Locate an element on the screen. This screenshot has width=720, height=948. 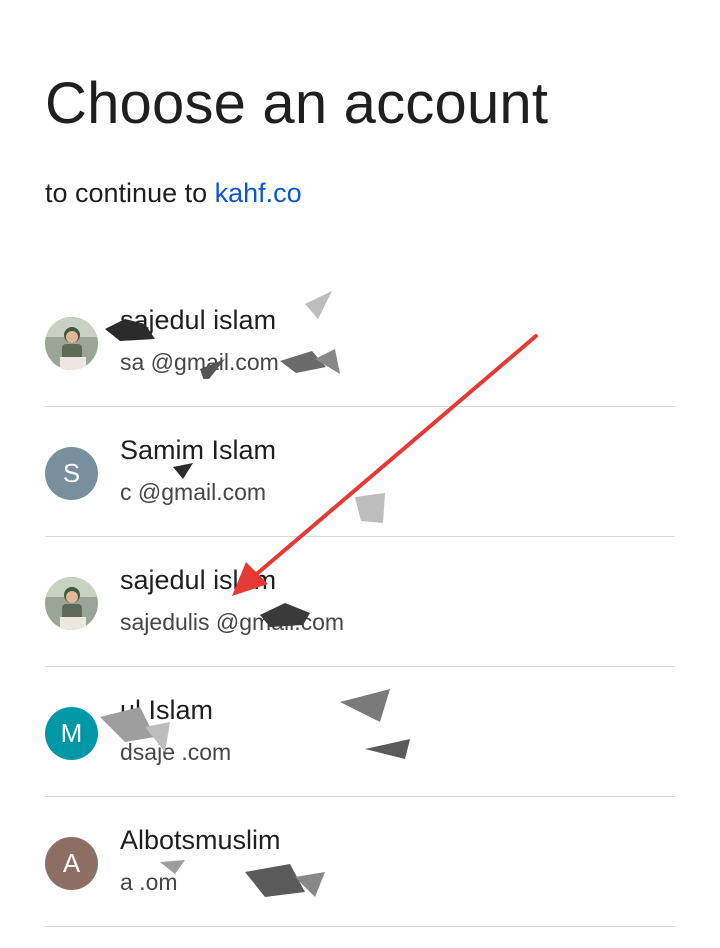
account-item: M ul Islam dsaje .com is located at coordinates (360, 732).